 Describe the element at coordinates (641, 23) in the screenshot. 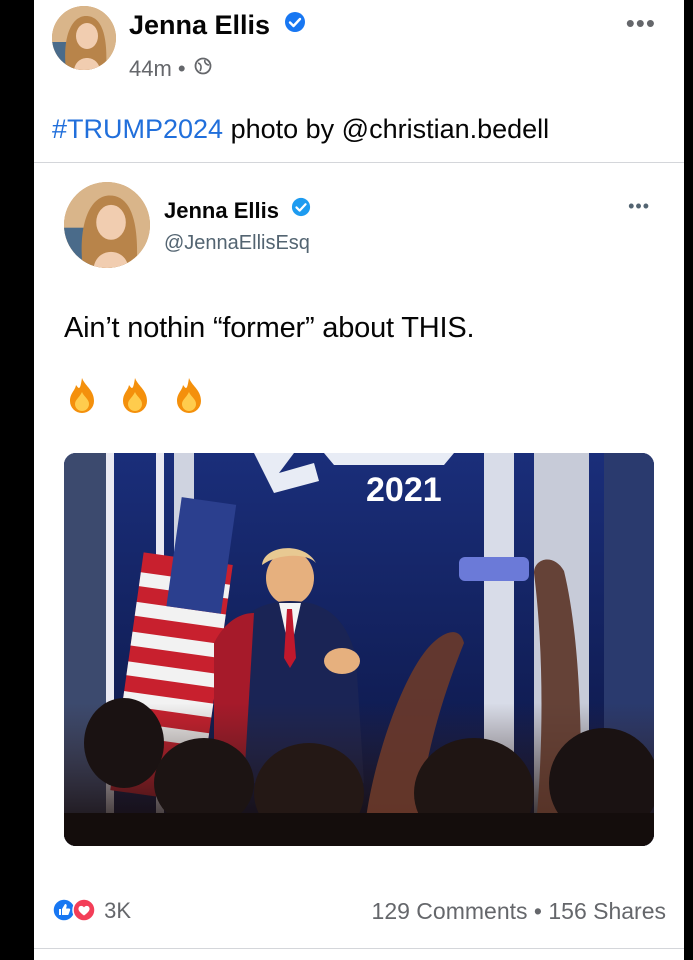

I see `more-options-icon: •••` at that location.